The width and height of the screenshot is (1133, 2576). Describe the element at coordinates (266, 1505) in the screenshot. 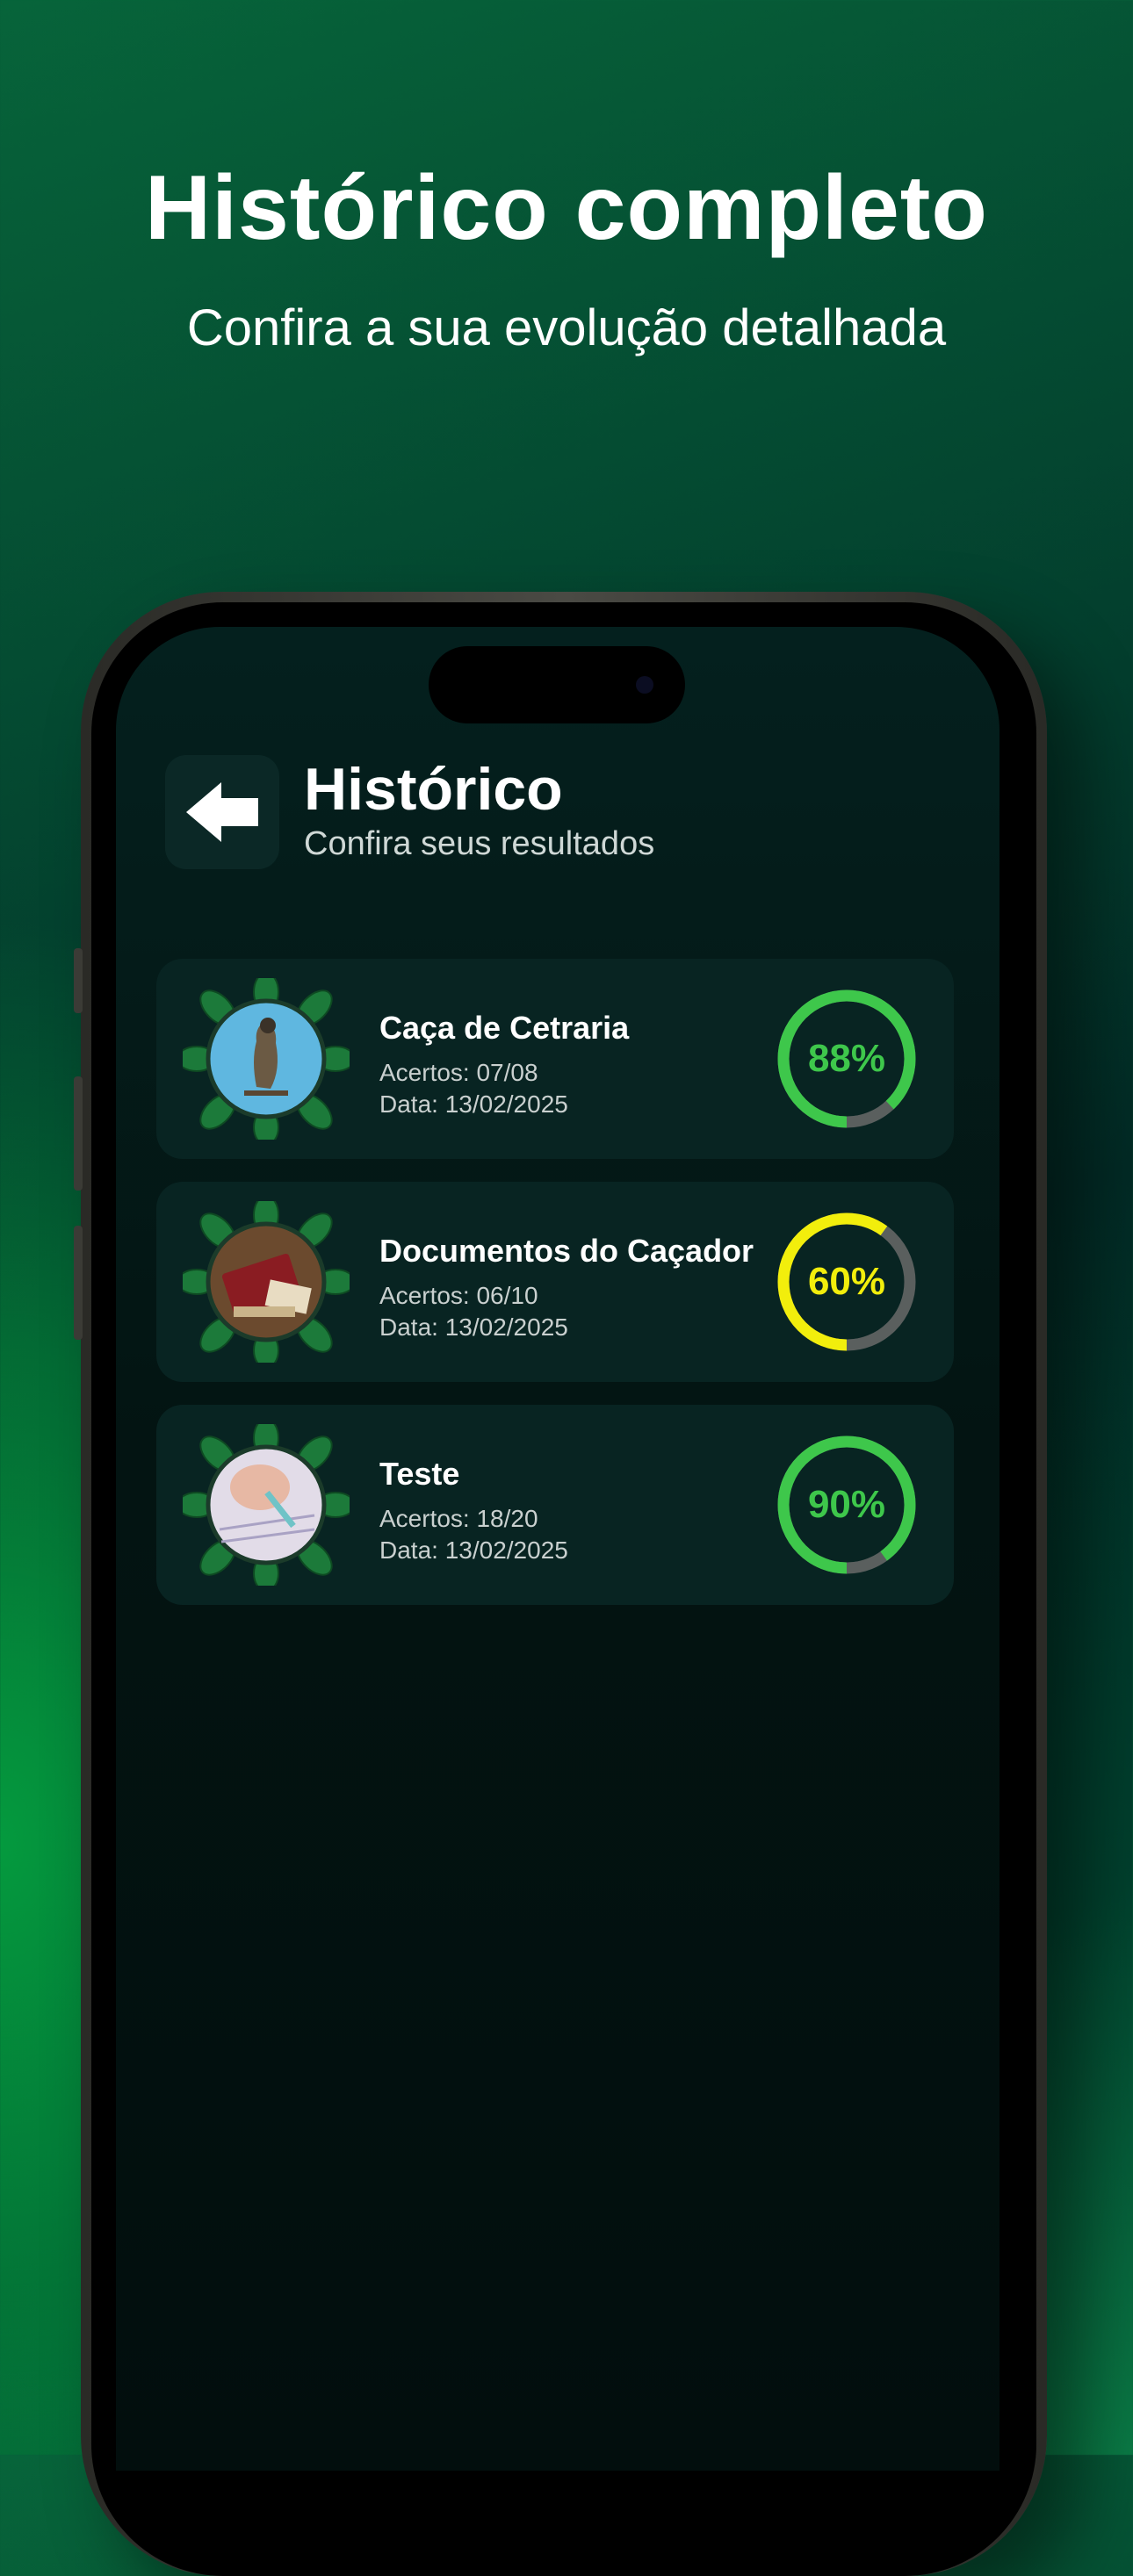

I see `writing-hand-photo` at that location.